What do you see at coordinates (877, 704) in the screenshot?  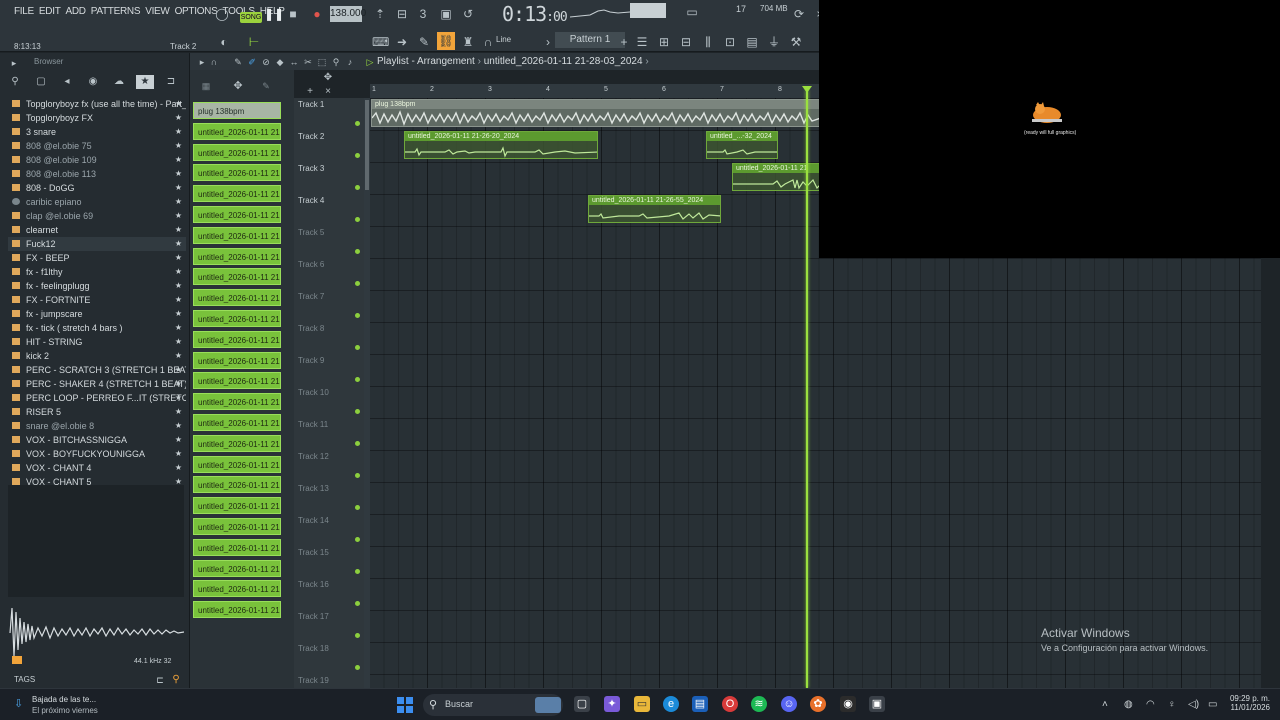 I see `app-icon: ▣` at bounding box center [877, 704].